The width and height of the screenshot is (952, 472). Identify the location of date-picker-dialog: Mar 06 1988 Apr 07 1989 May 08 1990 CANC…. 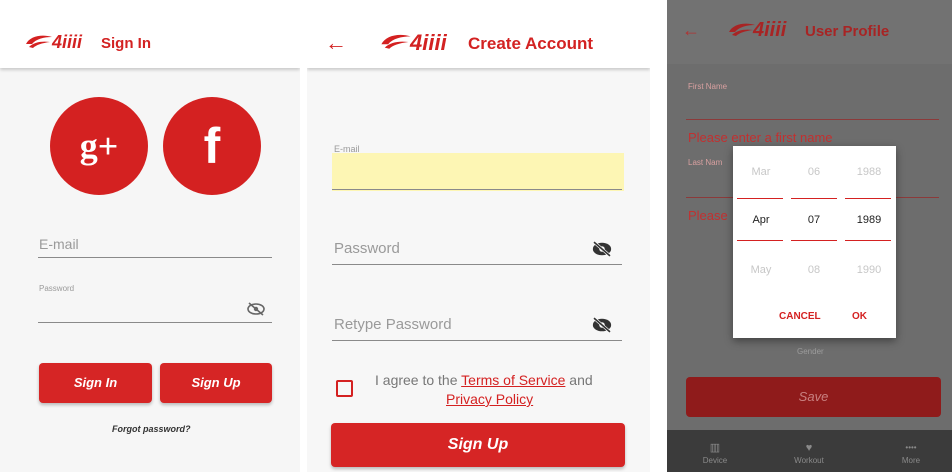
(814, 242).